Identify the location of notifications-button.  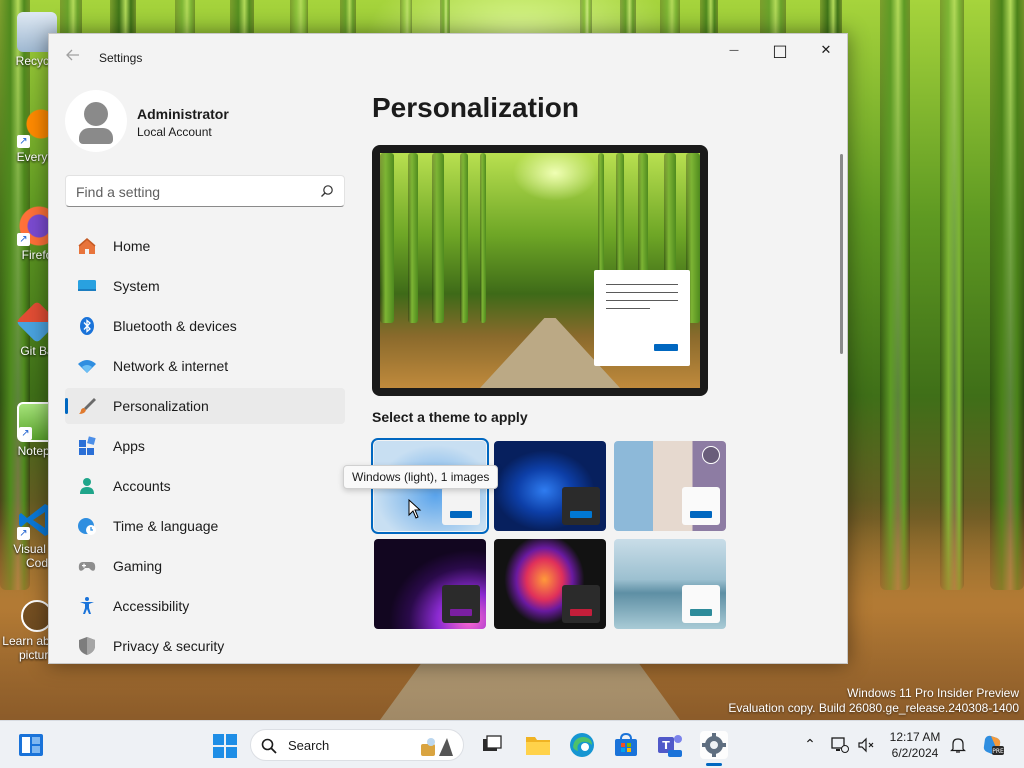
(958, 745).